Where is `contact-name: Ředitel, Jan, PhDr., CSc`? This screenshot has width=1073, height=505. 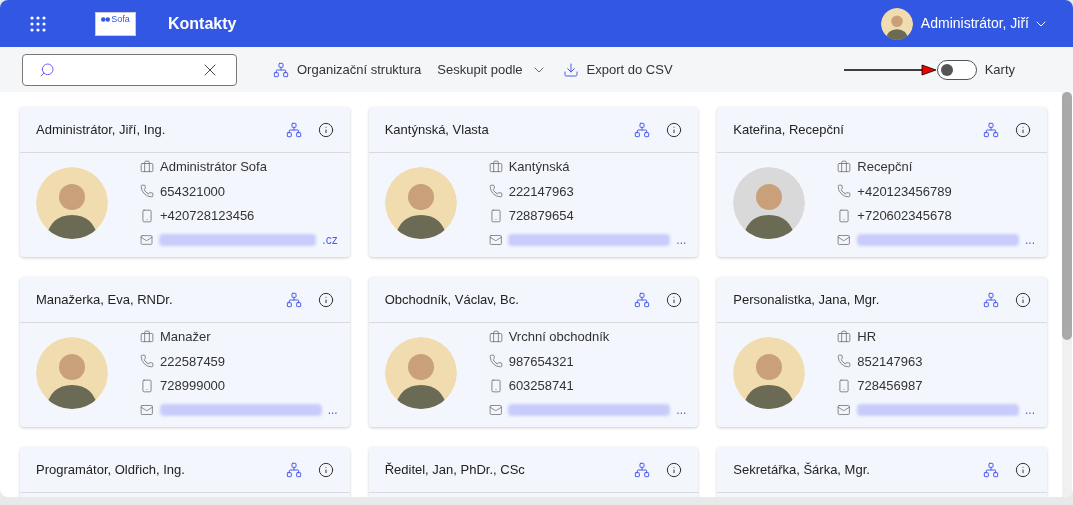
contact-name: Ředitel, Jan, PhDr., CSc is located at coordinates (455, 469).